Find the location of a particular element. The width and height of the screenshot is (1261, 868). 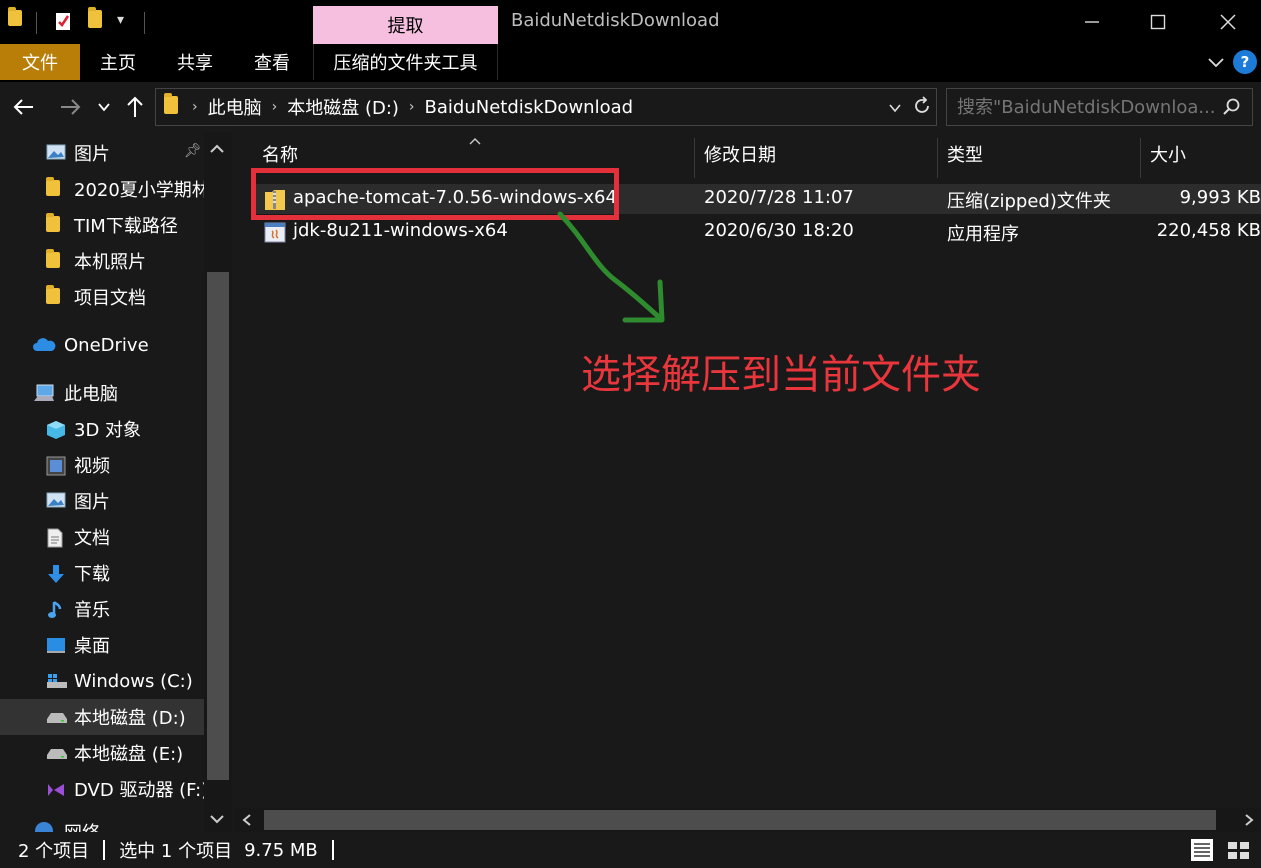

expand-ribbon-icon is located at coordinates (1216, 64).